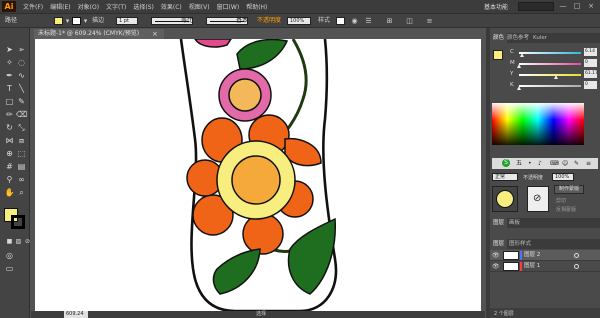 The height and width of the screenshot is (318, 600). What do you see at coordinates (569, 189) in the screenshot?
I see `make-mask-button: 制作蒙版` at bounding box center [569, 189].